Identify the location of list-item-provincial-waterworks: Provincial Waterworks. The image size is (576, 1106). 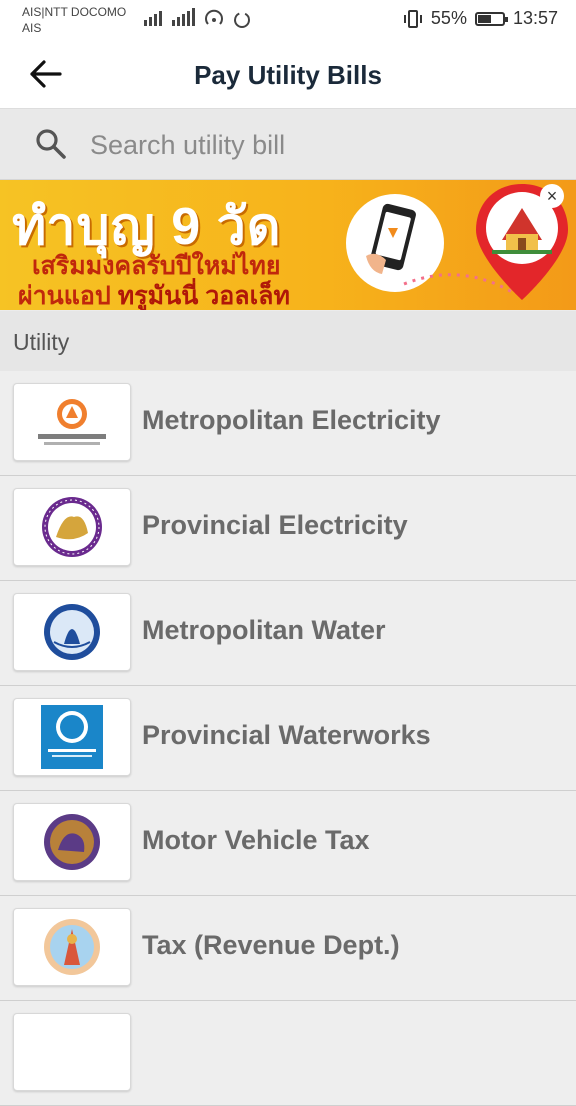
(288, 738).